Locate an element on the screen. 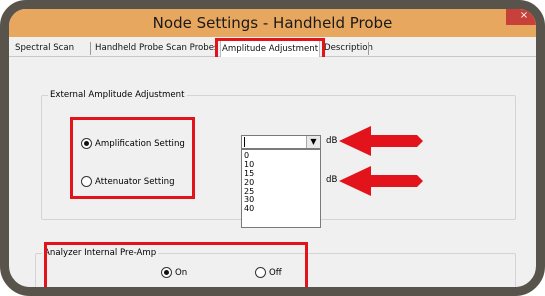  unit-db-2: dB is located at coordinates (332, 180).